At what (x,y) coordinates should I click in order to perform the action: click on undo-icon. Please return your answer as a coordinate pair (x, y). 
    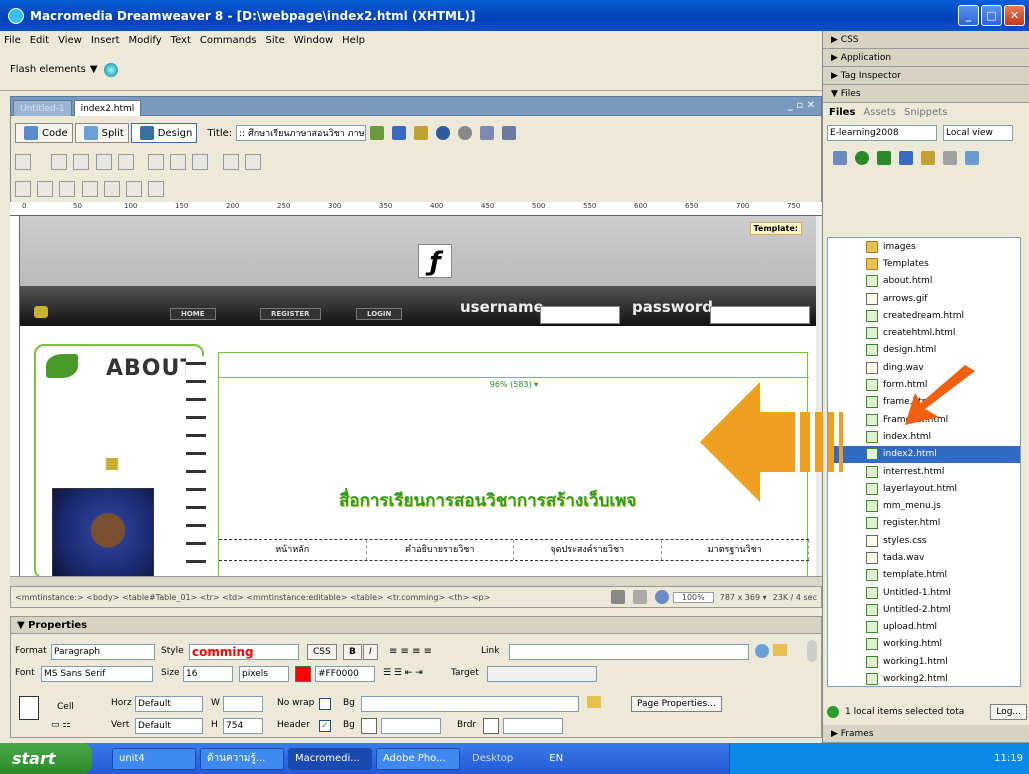
    Looking at the image, I should click on (230, 162).